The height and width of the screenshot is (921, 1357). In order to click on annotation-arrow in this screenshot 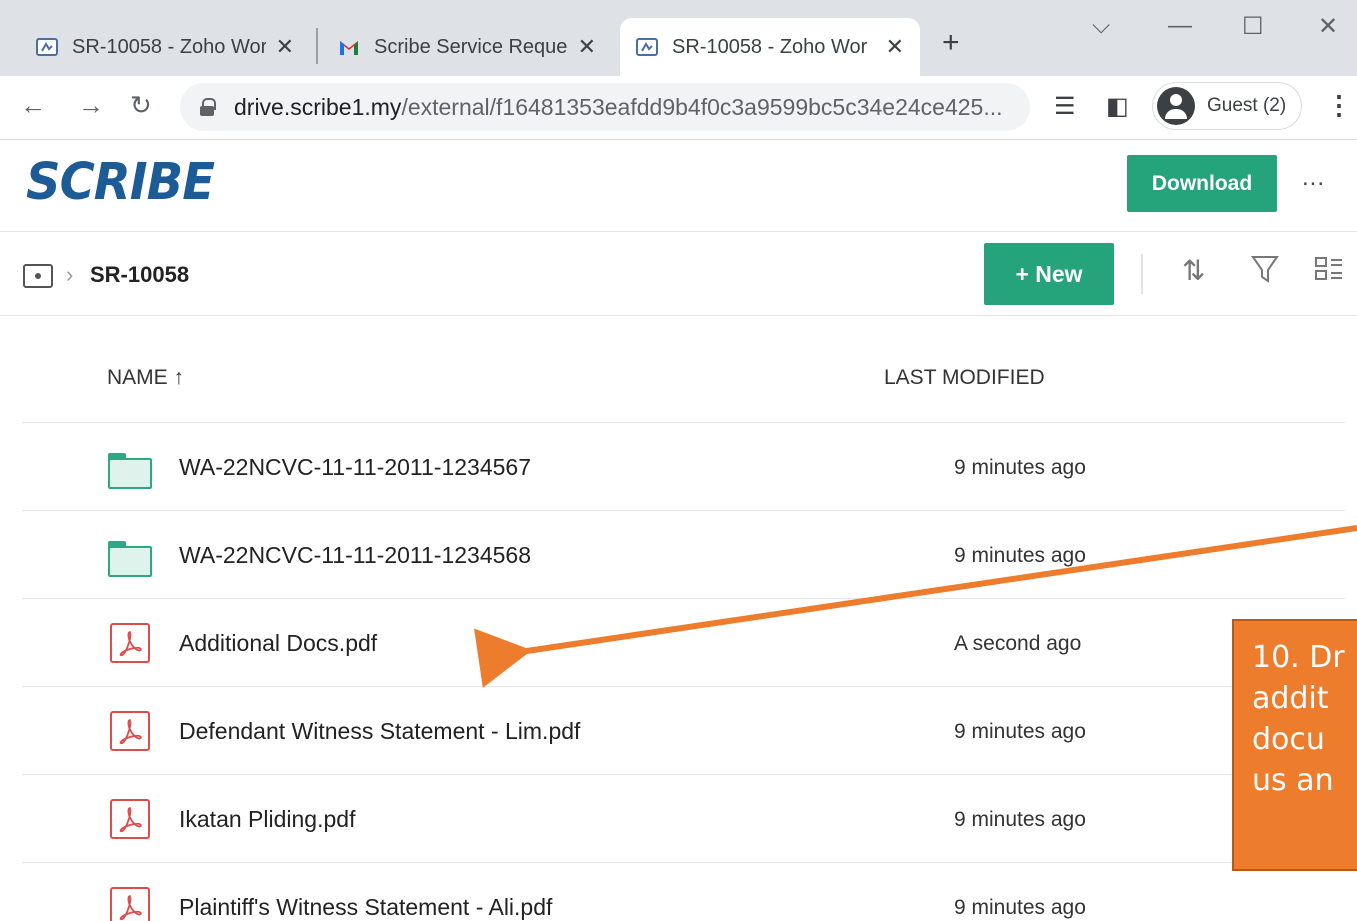, I will do `click(915, 606)`.